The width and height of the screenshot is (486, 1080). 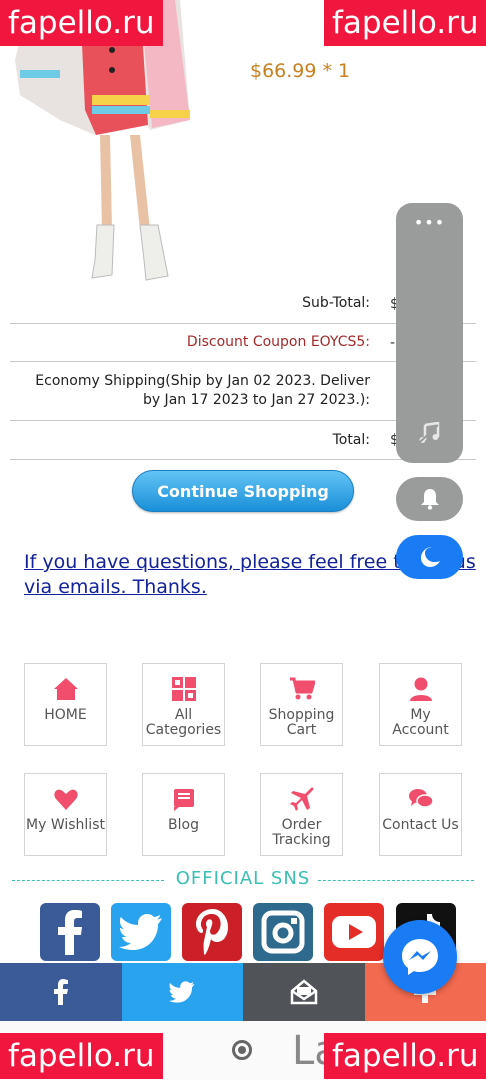 What do you see at coordinates (65, 814) in the screenshot?
I see `tile-my-wishlist: My Wishlist` at bounding box center [65, 814].